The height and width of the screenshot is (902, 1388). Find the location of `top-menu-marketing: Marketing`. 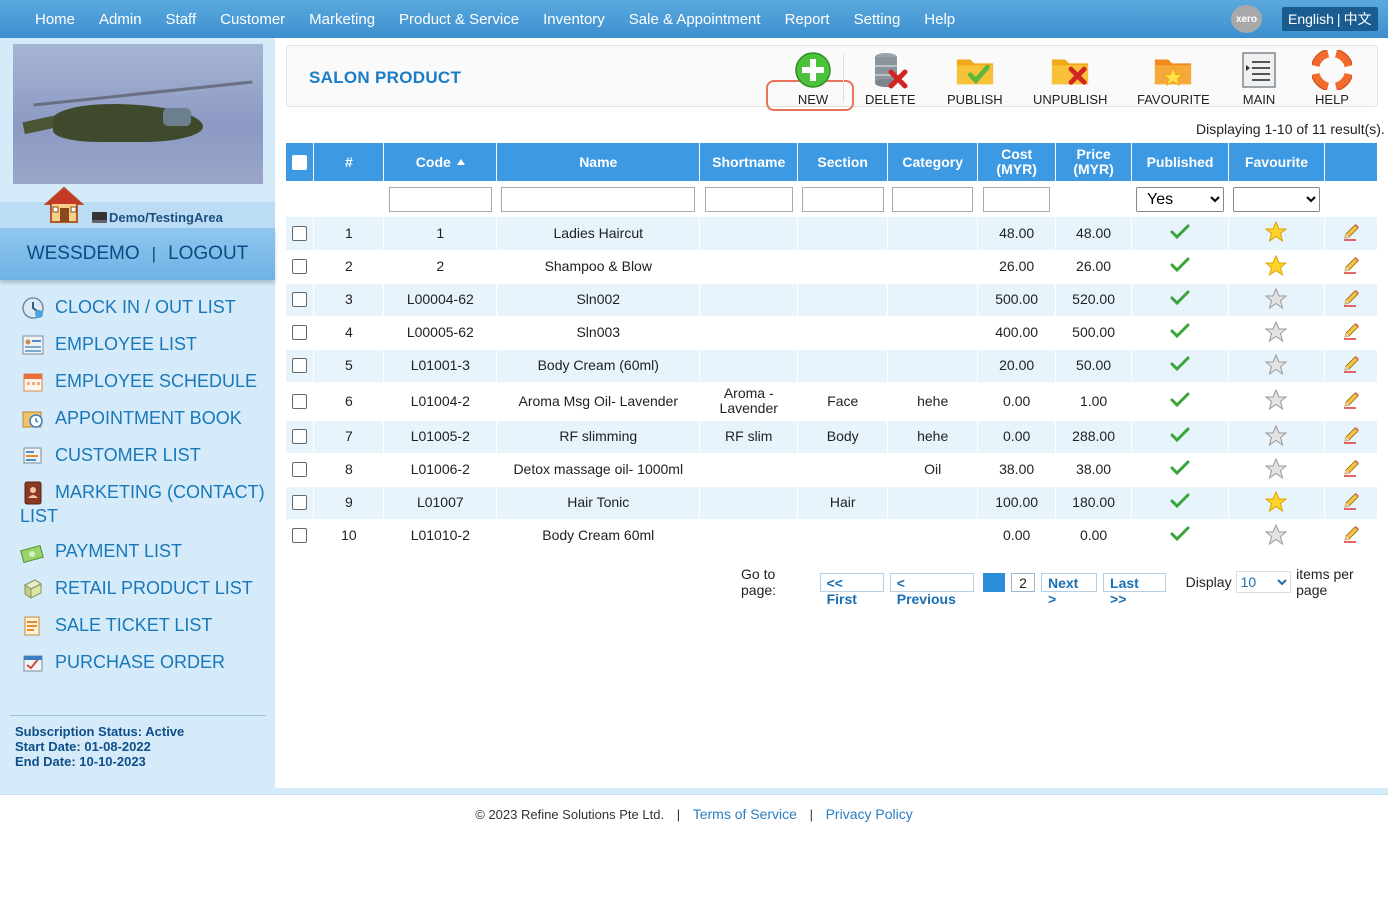

top-menu-marketing: Marketing is located at coordinates (342, 19).